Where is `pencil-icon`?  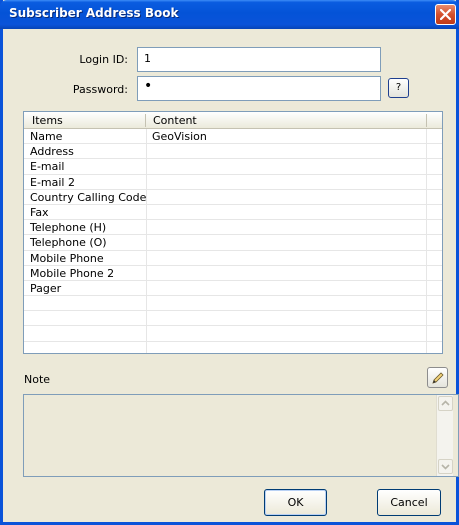 pencil-icon is located at coordinates (438, 378).